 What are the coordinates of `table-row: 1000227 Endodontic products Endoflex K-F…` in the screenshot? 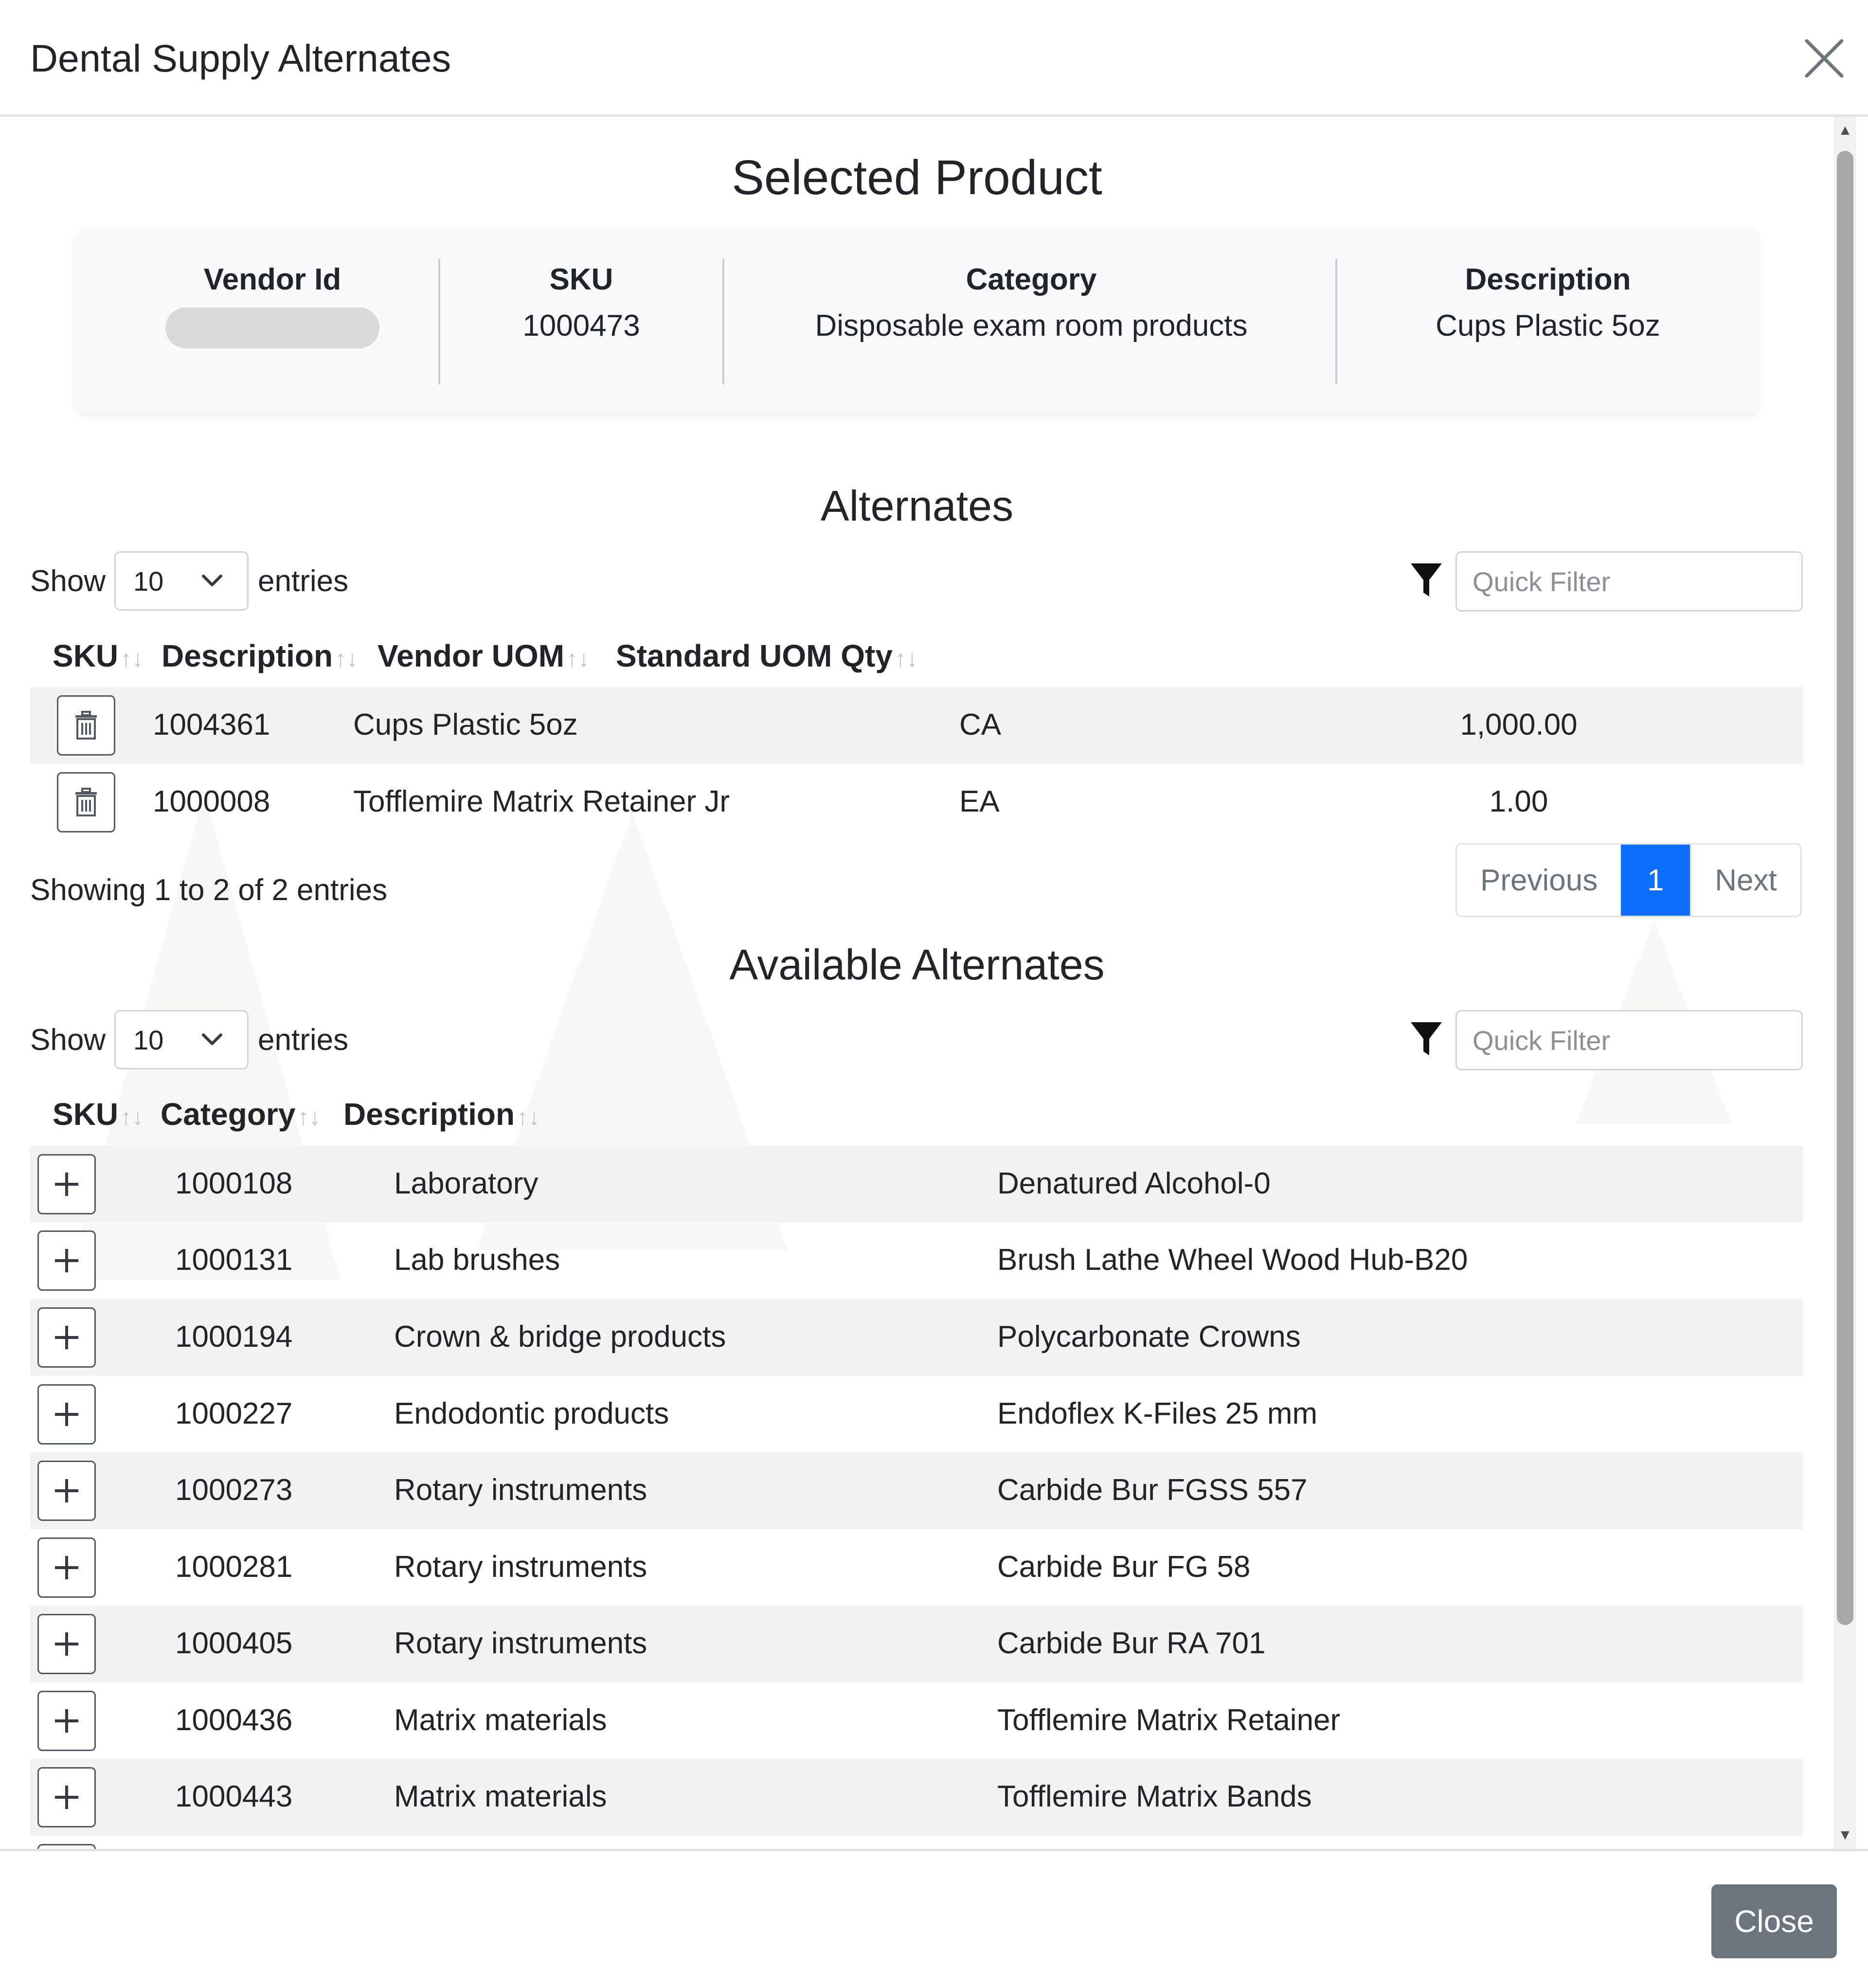 It's located at (916, 1415).